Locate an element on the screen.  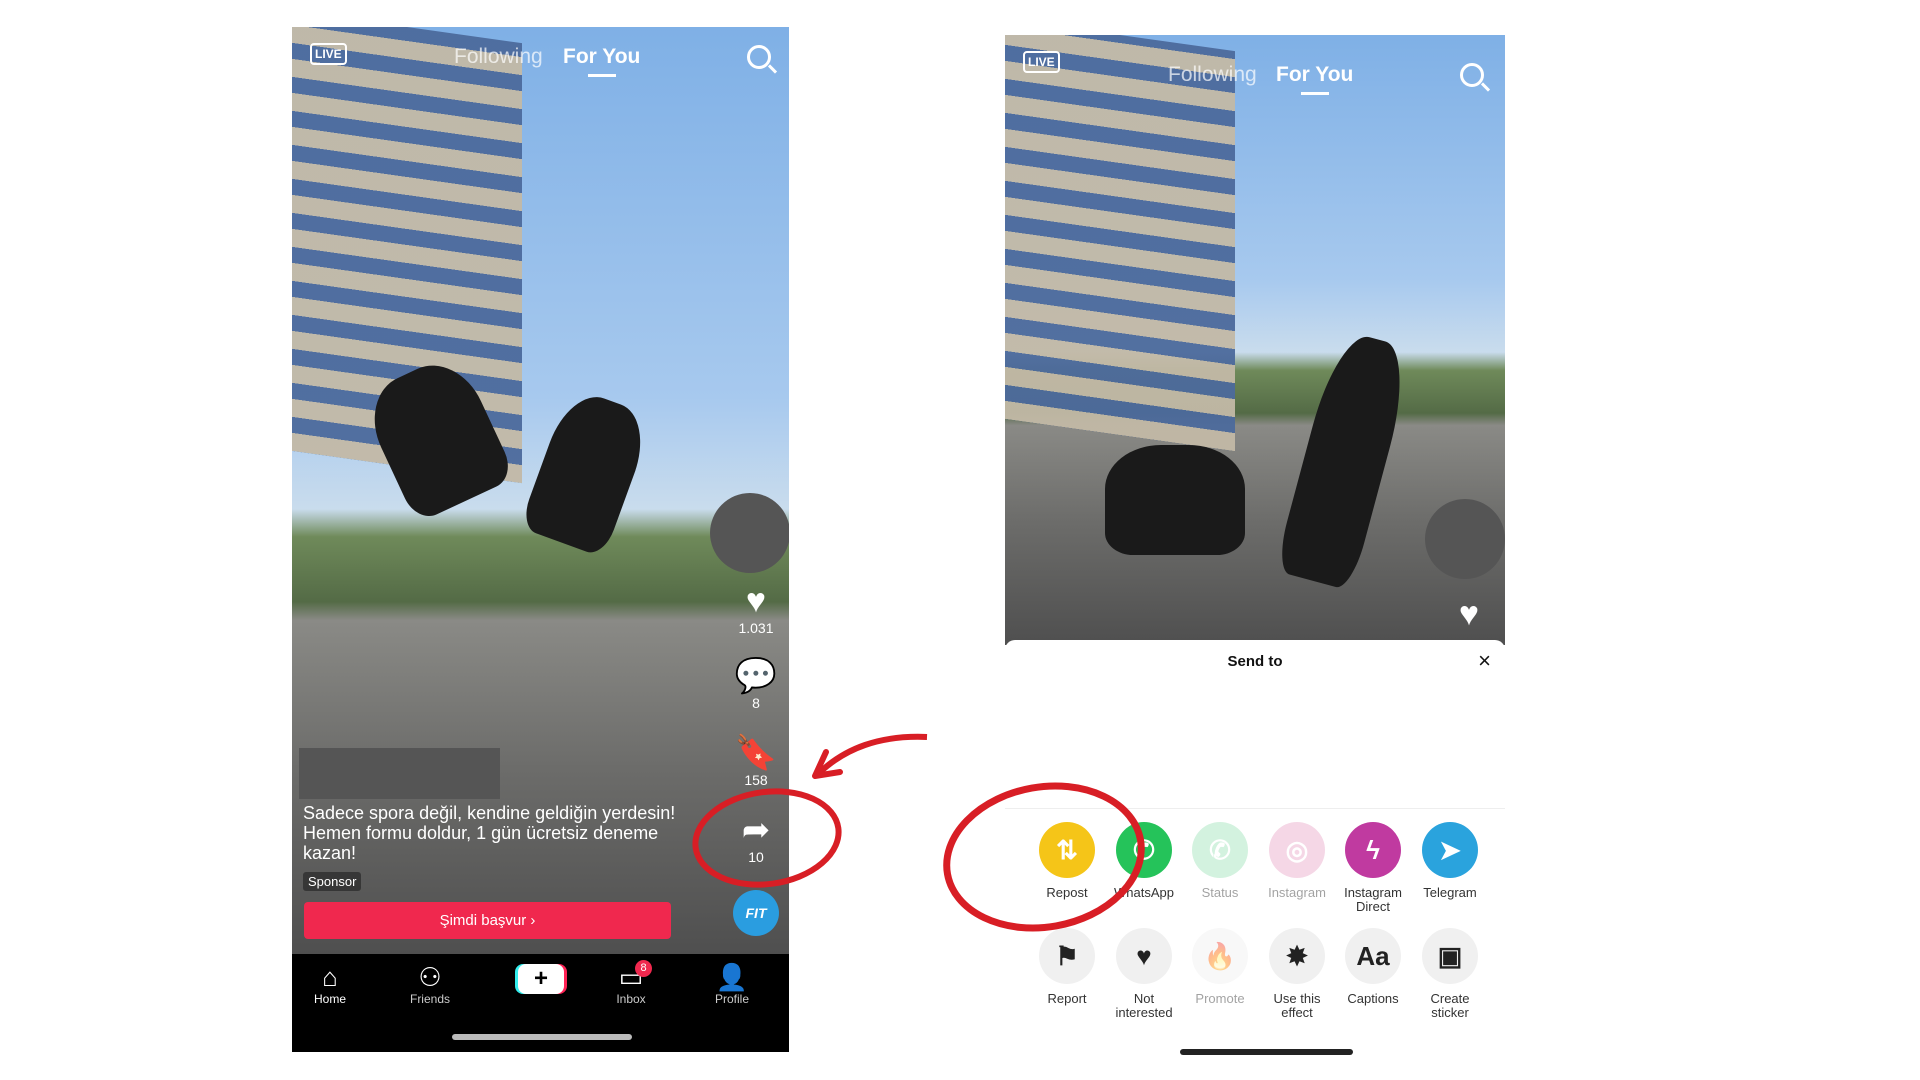
annotation-layer is located at coordinates (918, 832).